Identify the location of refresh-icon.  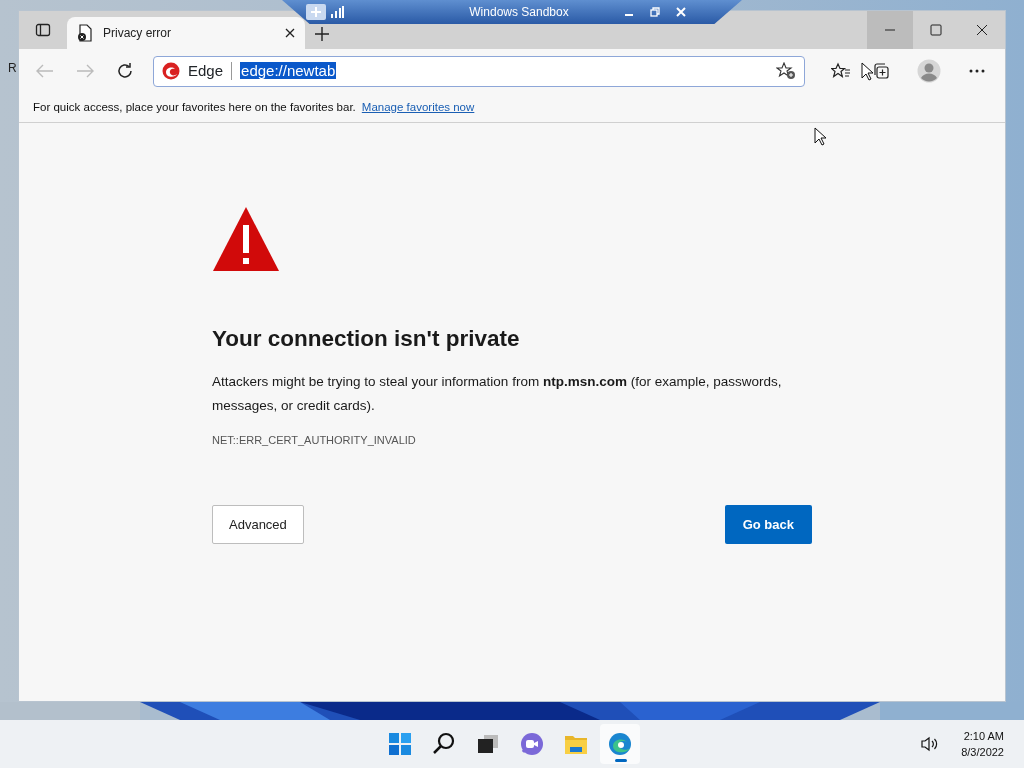
(125, 71).